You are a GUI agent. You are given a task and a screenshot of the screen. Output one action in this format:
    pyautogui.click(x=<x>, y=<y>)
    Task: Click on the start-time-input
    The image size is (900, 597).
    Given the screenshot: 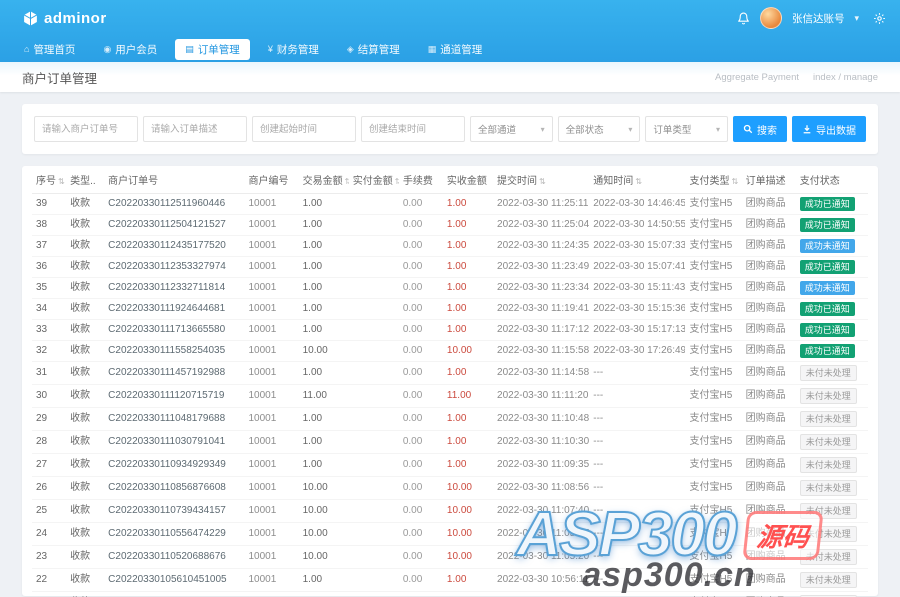 What is the action you would take?
    pyautogui.click(x=304, y=129)
    